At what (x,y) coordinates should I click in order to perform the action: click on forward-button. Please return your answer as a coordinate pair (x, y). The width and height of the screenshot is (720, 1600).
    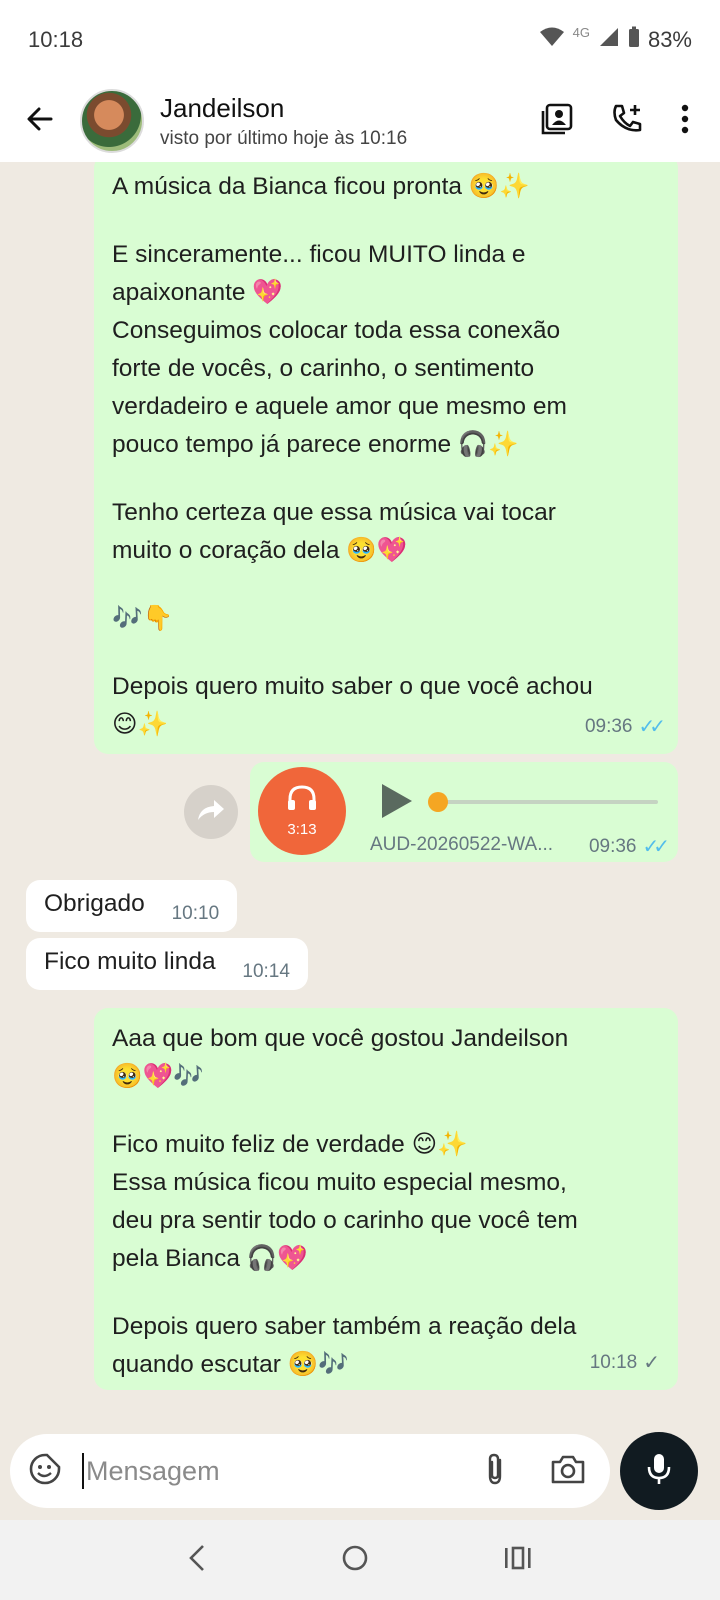
    Looking at the image, I should click on (211, 812).